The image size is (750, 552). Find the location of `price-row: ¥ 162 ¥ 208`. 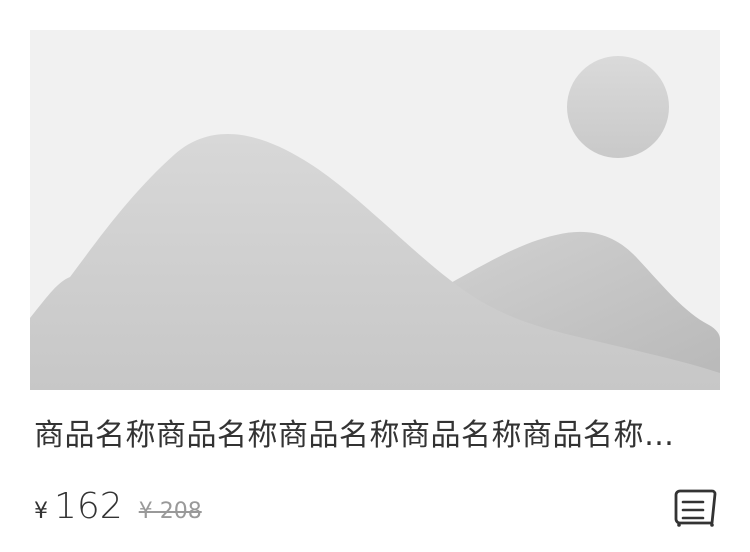

price-row: ¥ 162 ¥ 208 is located at coordinates (118, 510).